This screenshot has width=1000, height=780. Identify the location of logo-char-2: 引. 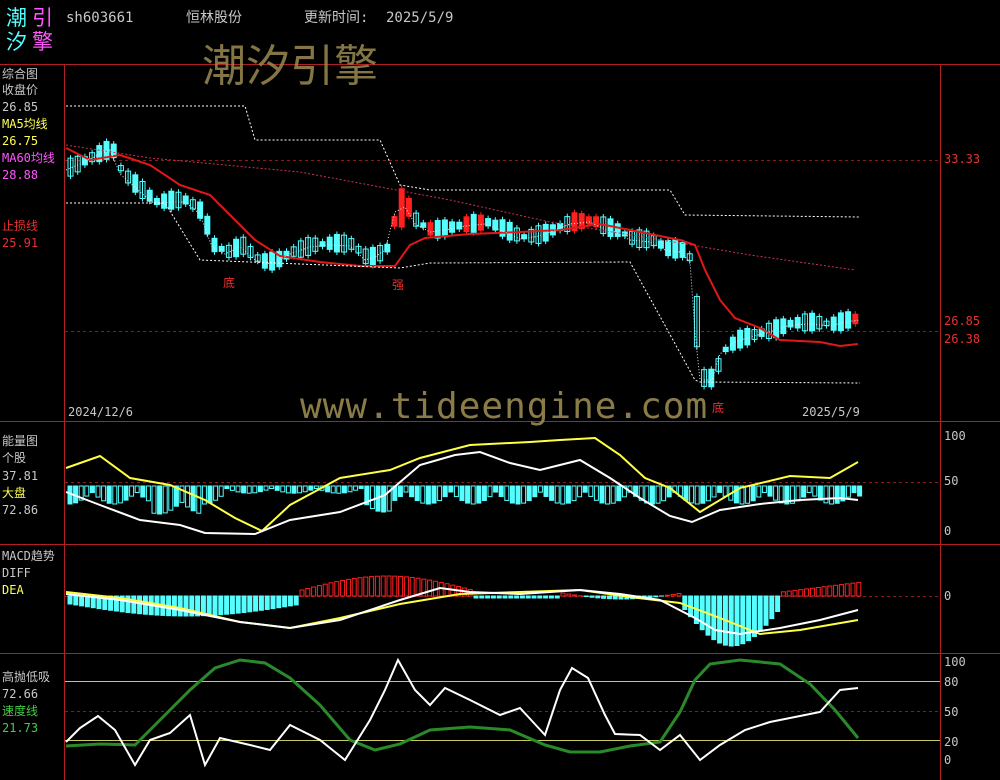
(42, 18).